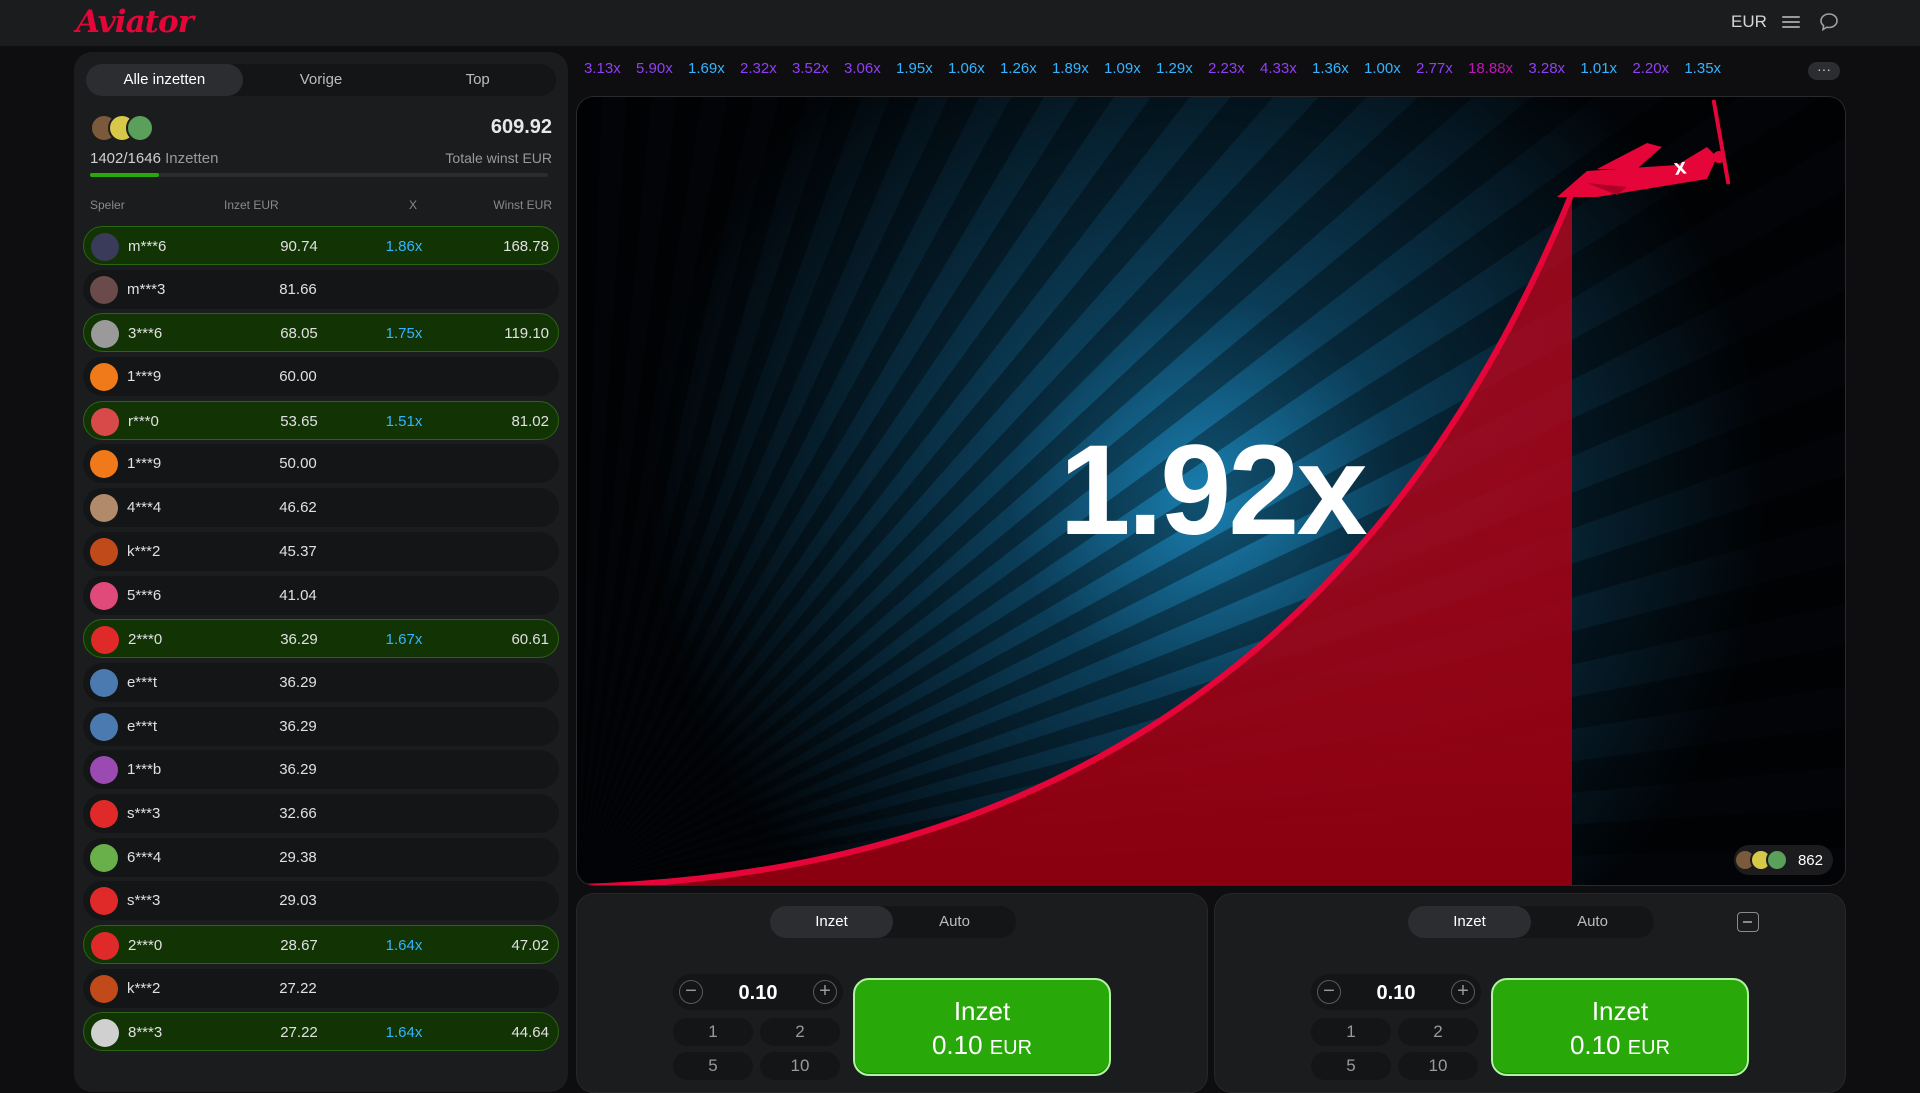 Image resolution: width=1920 pixels, height=1093 pixels. Describe the element at coordinates (966, 71) in the screenshot. I see `history-multiplier: 1.06x` at that location.